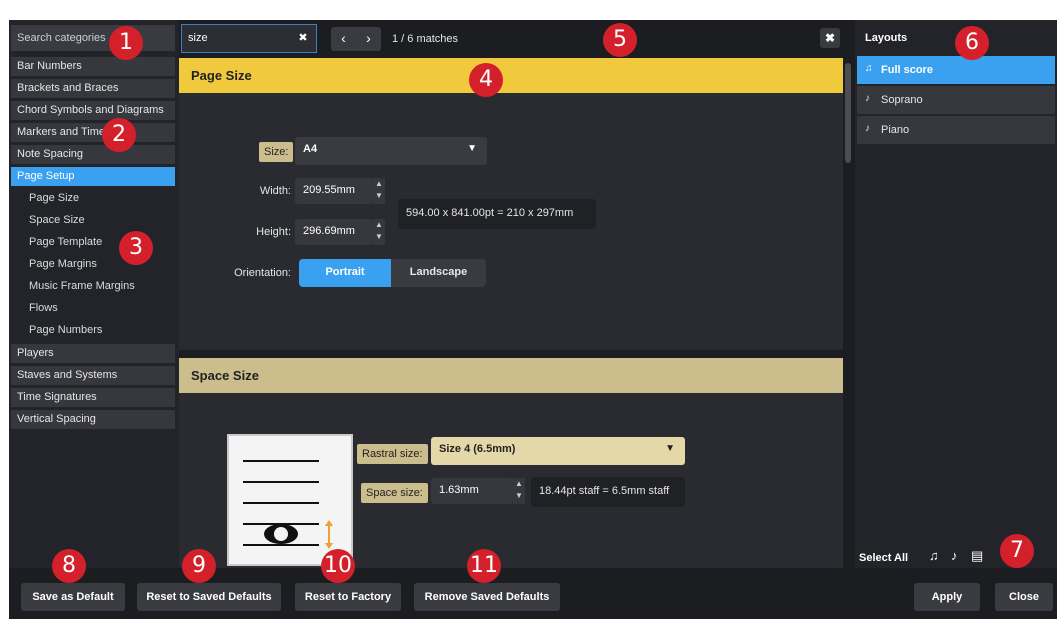 The height and width of the screenshot is (619, 1057). Describe the element at coordinates (487, 597) in the screenshot. I see `remove-saved-defaults-button: Remove Saved Defaults` at that location.